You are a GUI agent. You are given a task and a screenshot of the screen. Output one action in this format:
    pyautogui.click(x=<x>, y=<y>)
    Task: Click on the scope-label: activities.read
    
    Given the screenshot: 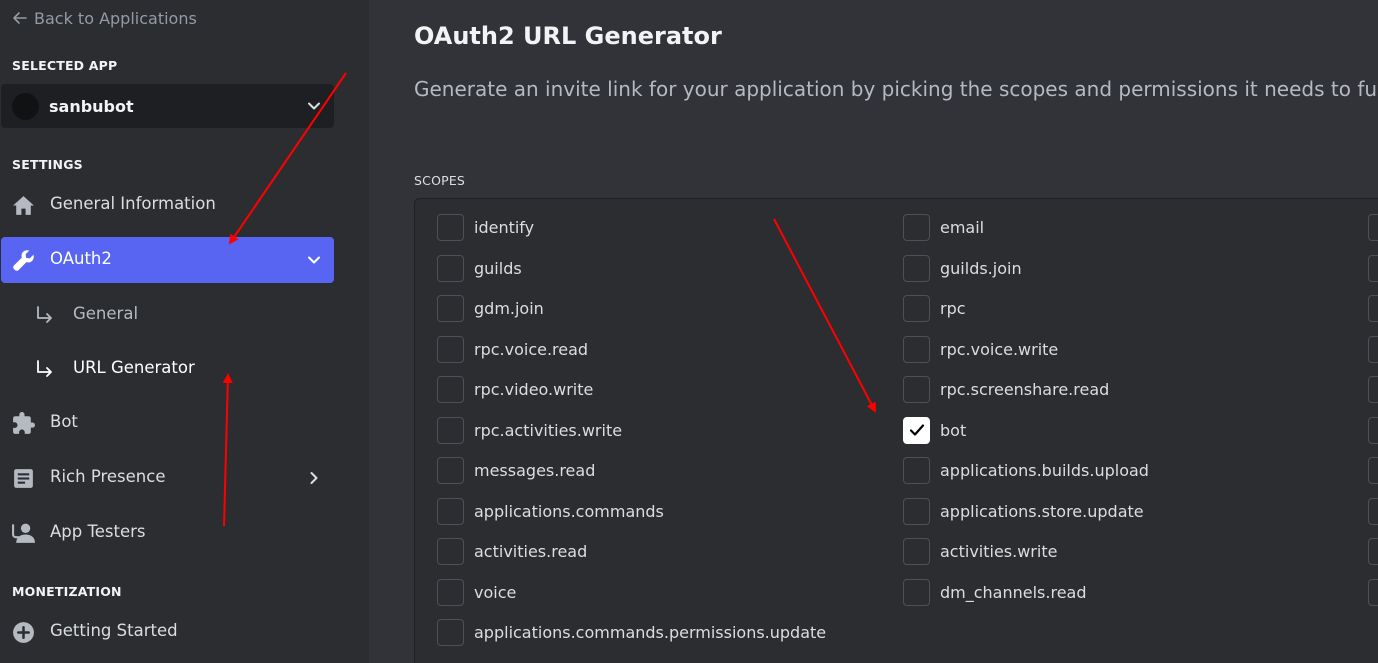 What is the action you would take?
    pyautogui.click(x=531, y=551)
    